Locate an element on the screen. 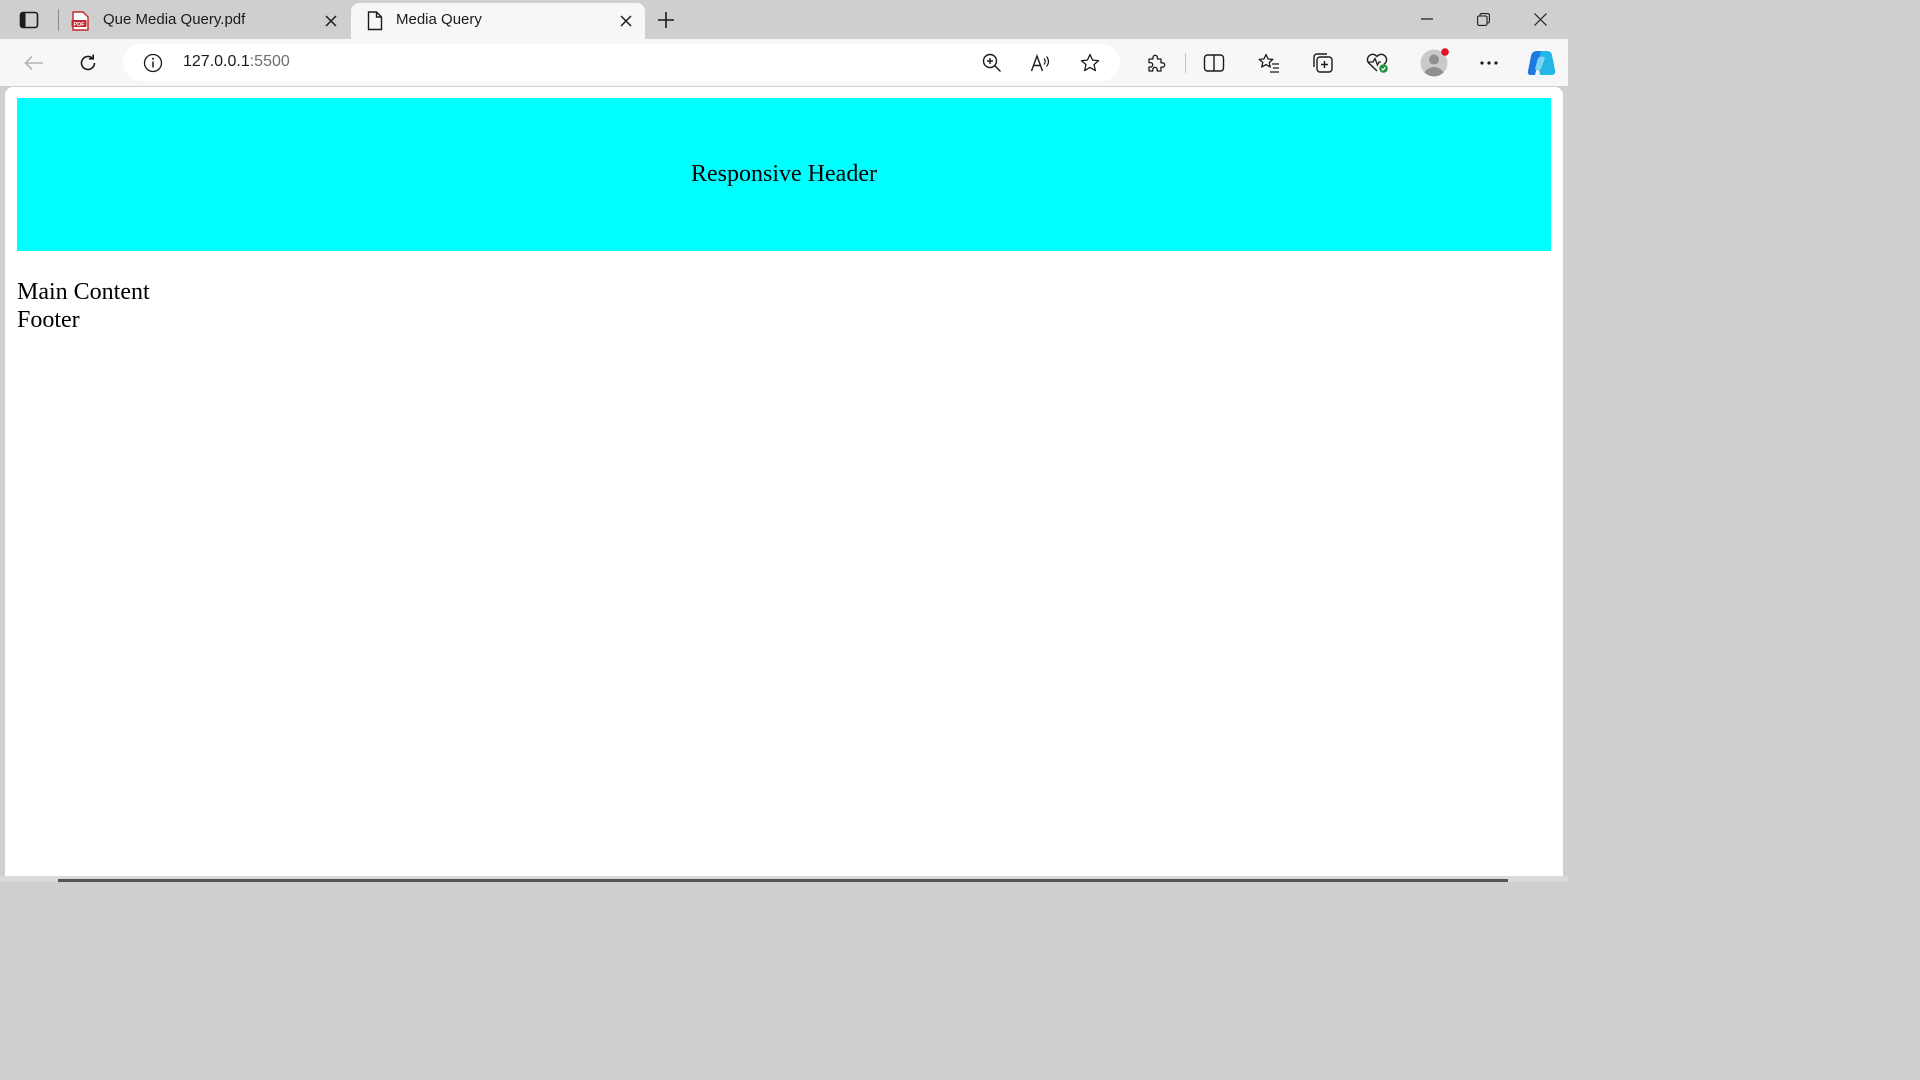  browser-essentials-button is located at coordinates (1377, 63).